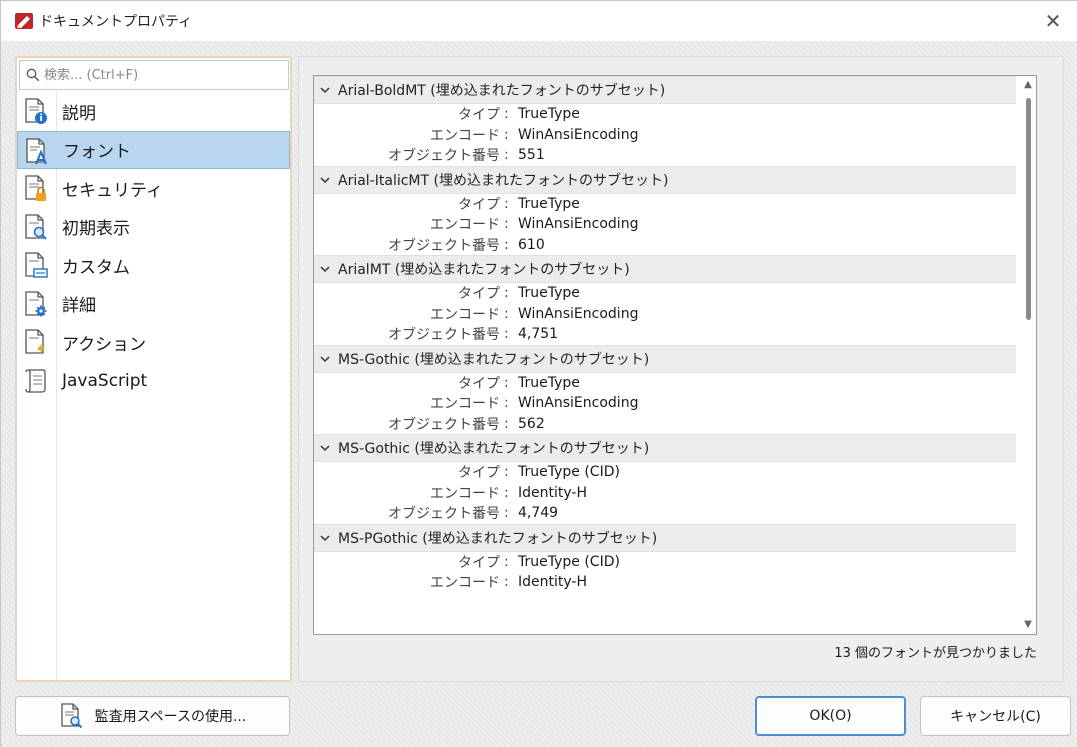 The image size is (1077, 747). Describe the element at coordinates (97, 152) in the screenshot. I see `nav-label: フォント` at that location.